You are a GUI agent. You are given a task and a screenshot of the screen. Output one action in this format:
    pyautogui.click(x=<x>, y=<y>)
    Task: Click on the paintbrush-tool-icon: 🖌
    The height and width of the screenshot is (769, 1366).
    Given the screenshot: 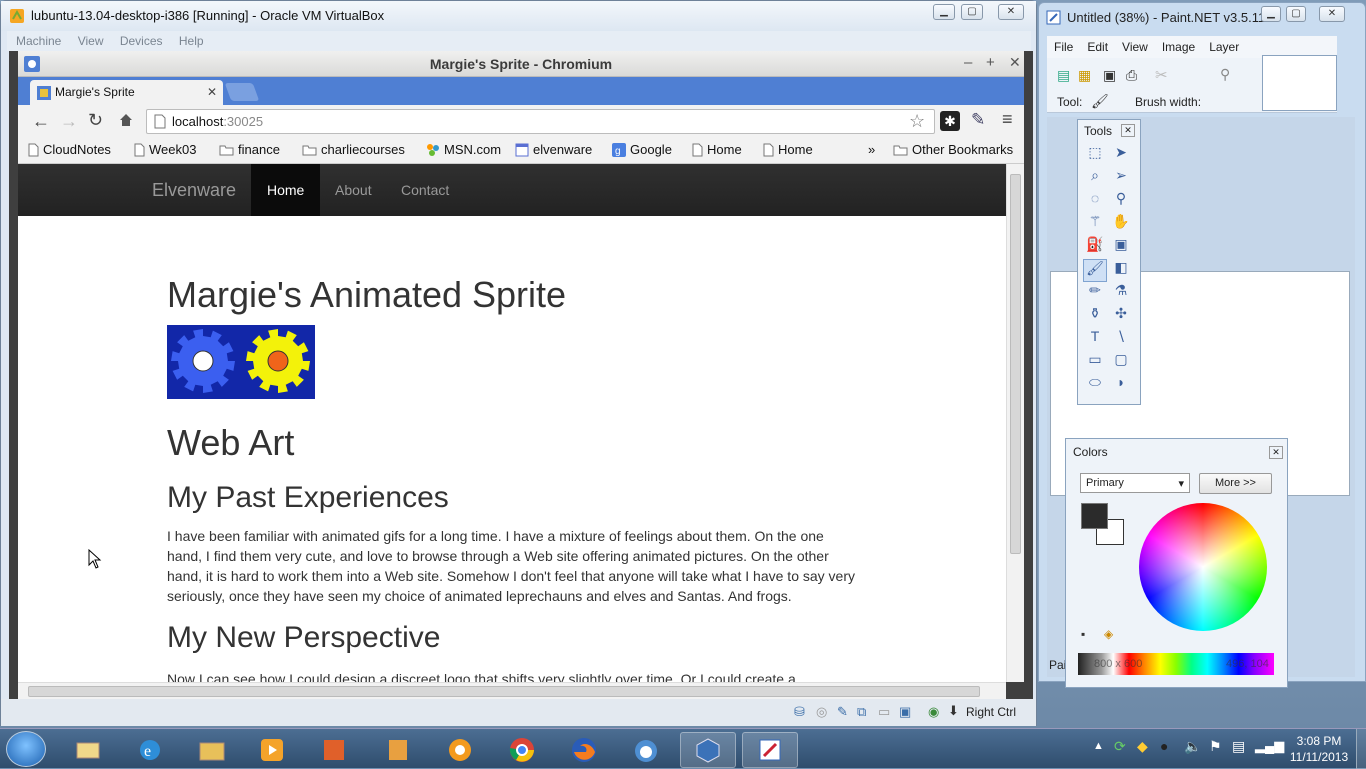 What is the action you would take?
    pyautogui.click(x=1100, y=101)
    